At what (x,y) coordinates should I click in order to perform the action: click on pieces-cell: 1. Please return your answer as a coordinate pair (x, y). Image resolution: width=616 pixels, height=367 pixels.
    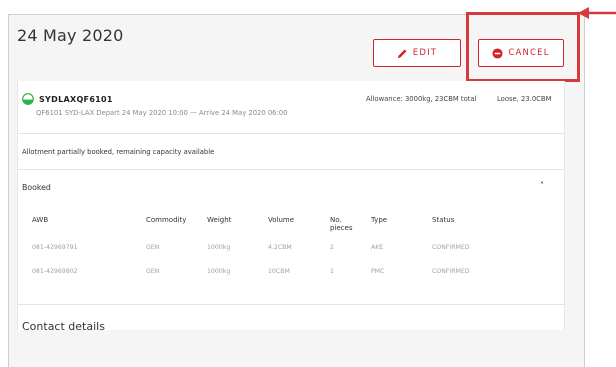
    Looking at the image, I should click on (332, 271).